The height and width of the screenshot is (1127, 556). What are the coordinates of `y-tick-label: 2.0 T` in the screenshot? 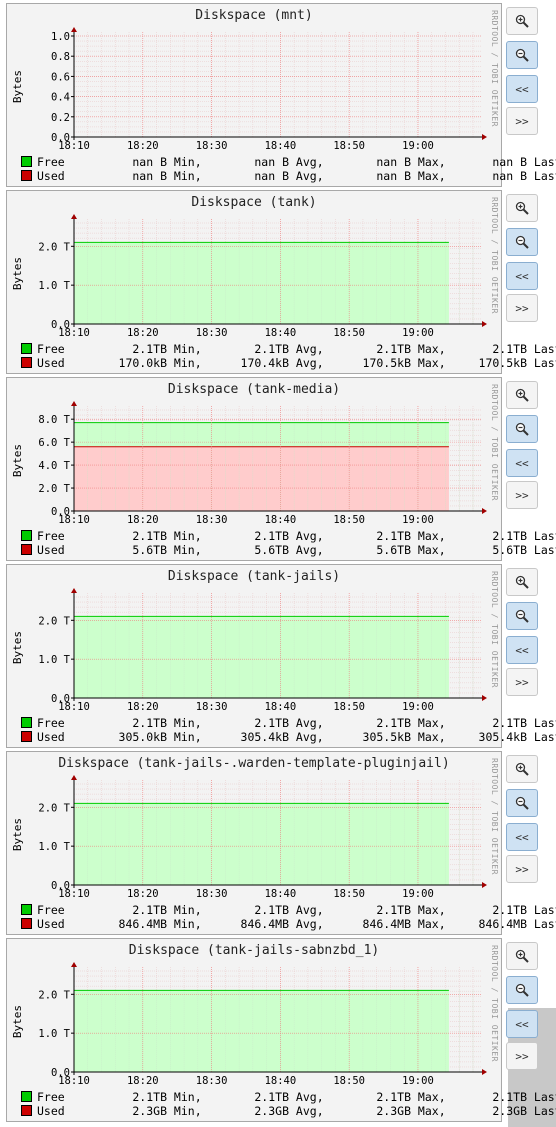 It's located at (54, 808).